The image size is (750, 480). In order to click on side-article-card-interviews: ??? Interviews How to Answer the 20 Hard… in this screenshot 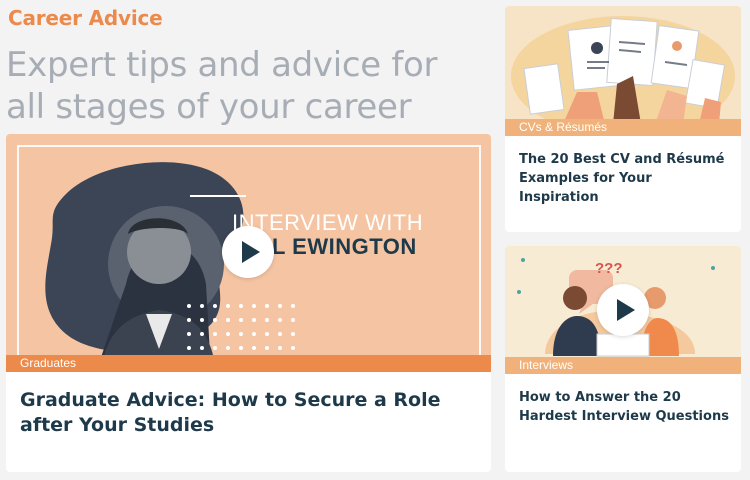, I will do `click(623, 359)`.